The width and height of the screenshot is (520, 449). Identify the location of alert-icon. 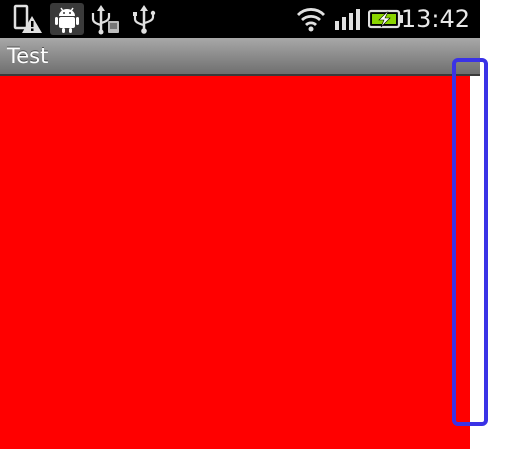
(28, 19).